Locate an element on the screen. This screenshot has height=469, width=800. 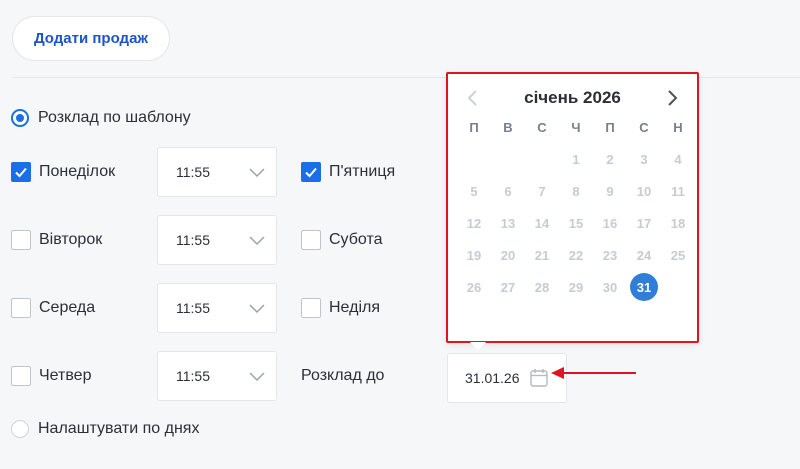
radio-template-schedule: Розклад по шаблону is located at coordinates (101, 118).